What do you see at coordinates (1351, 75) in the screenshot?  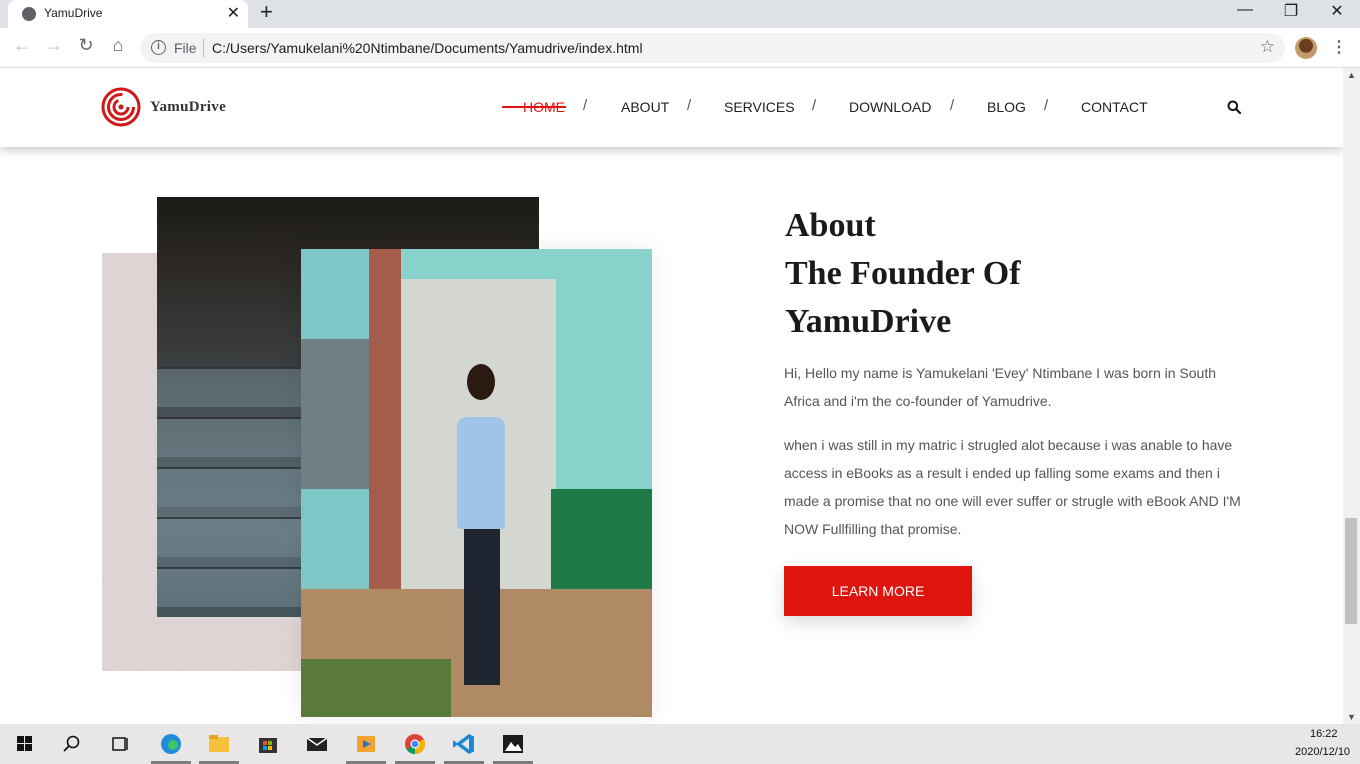 I see `scroll-up-arrow-icon: ▲` at bounding box center [1351, 75].